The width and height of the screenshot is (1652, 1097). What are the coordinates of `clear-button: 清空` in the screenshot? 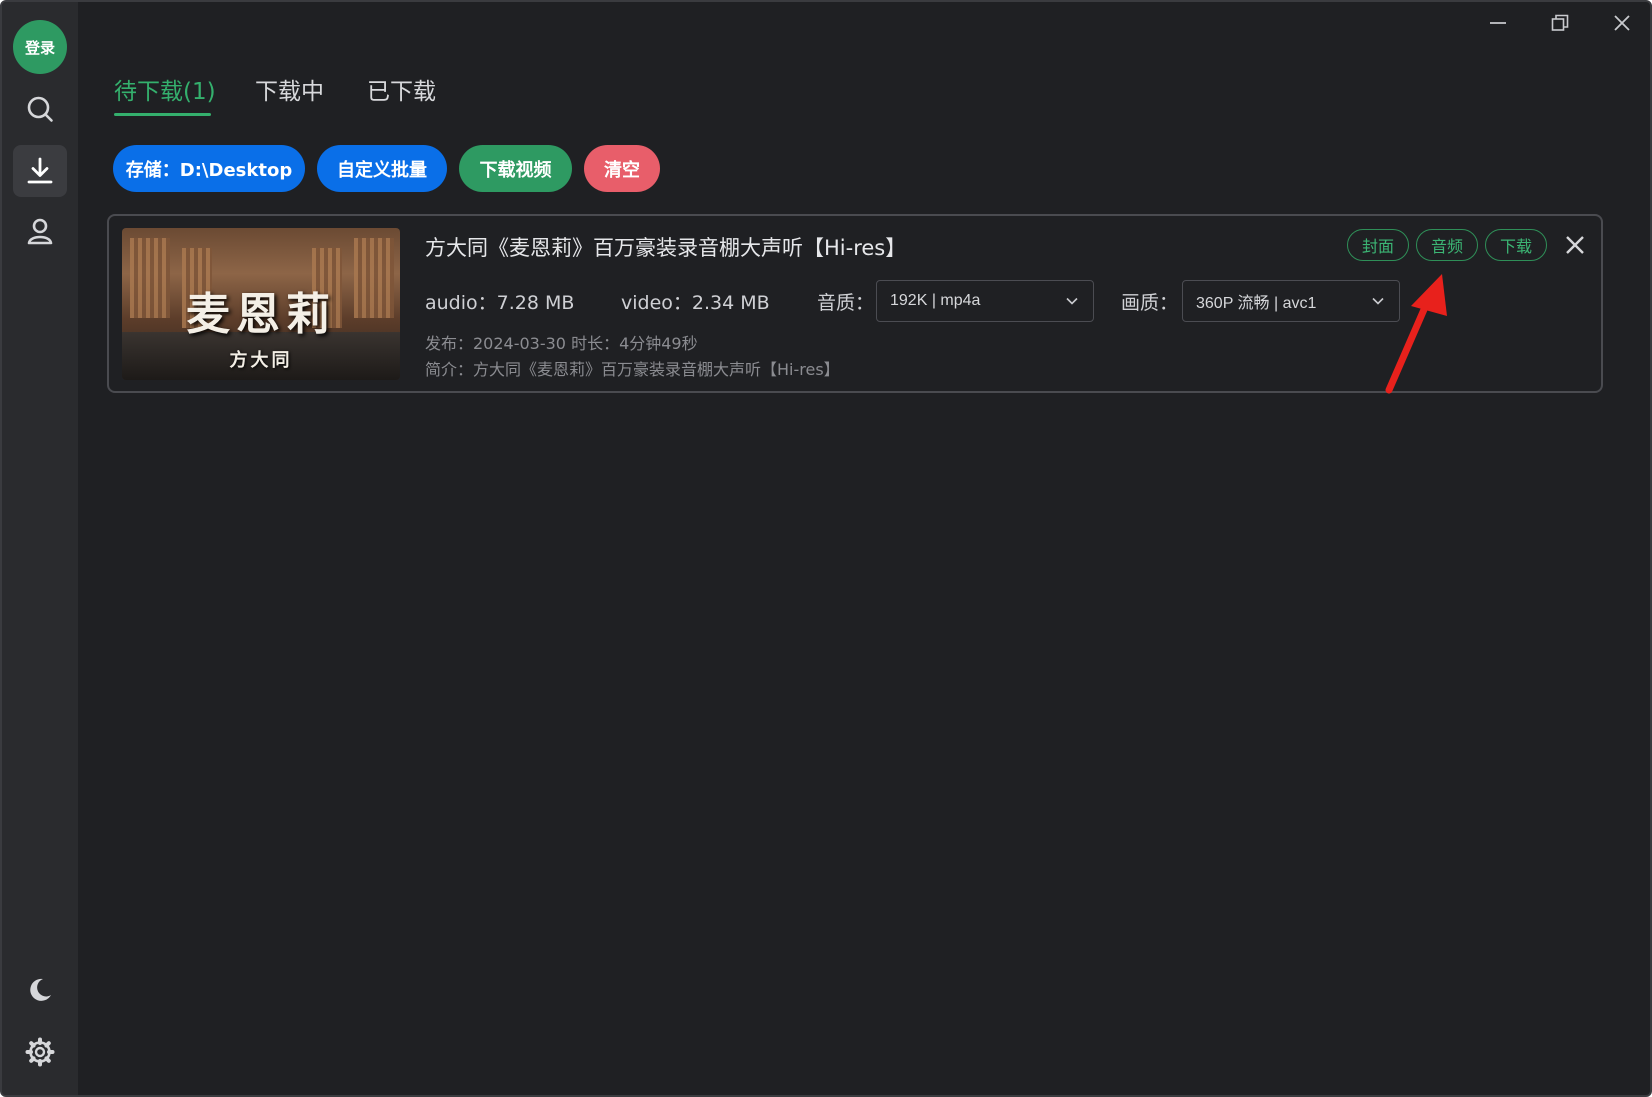 It's located at (622, 168).